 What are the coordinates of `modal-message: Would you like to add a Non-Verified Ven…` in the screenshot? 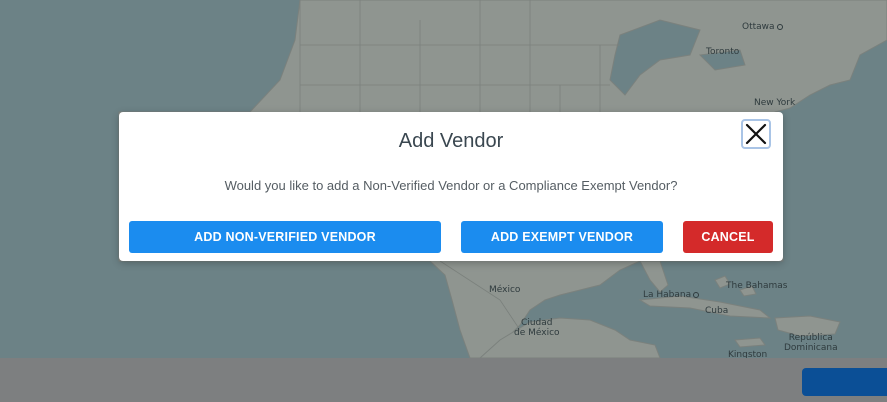 It's located at (451, 185).